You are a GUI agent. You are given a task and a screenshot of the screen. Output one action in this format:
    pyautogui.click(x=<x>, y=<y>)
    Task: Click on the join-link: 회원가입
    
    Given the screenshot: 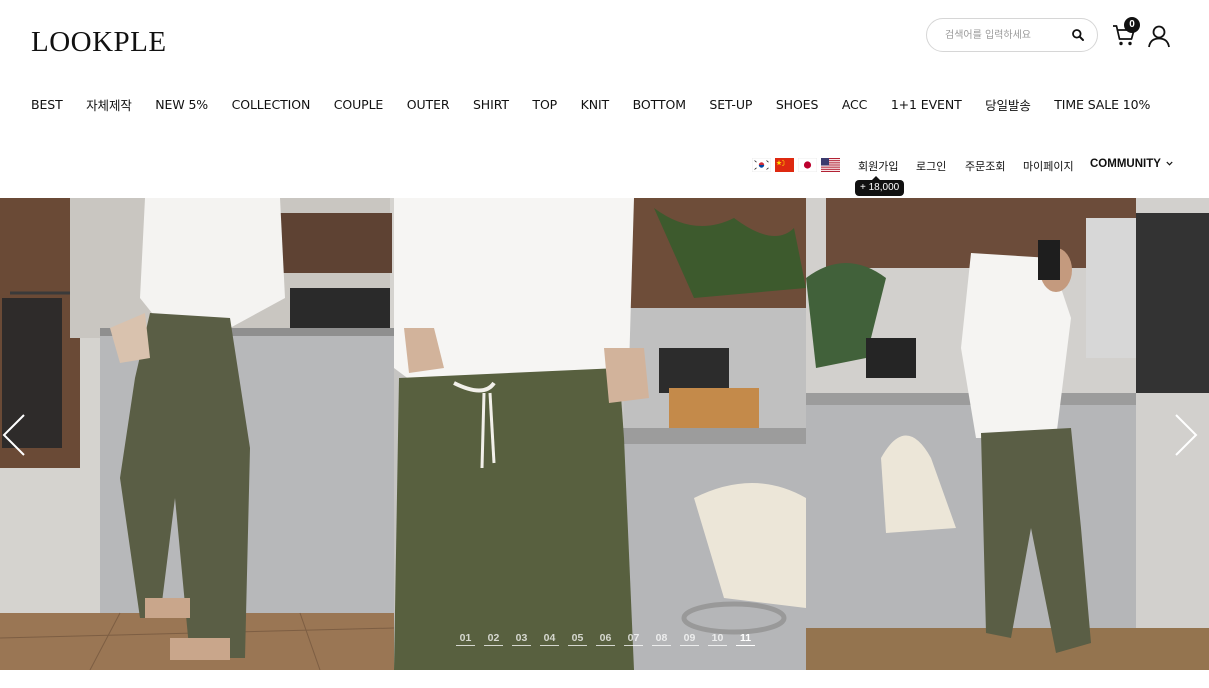 What is the action you would take?
    pyautogui.click(x=878, y=166)
    